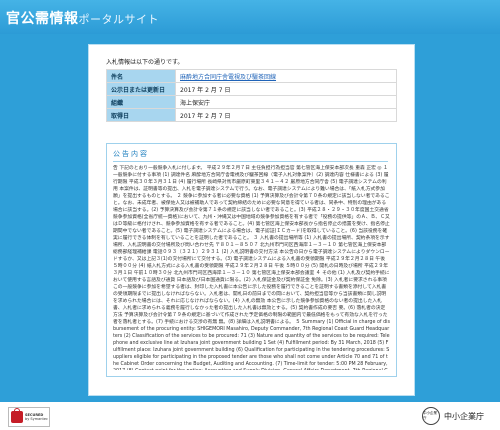  I want to click on site-footer: SECURED by Symantec 中小企業庁 中小企業庁, so click(250, 416).